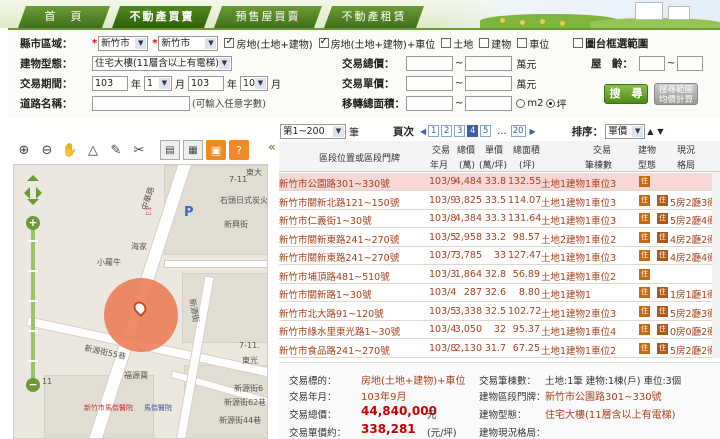  Describe the element at coordinates (139, 150) in the screenshot. I see `clear-icon: ✂` at that location.